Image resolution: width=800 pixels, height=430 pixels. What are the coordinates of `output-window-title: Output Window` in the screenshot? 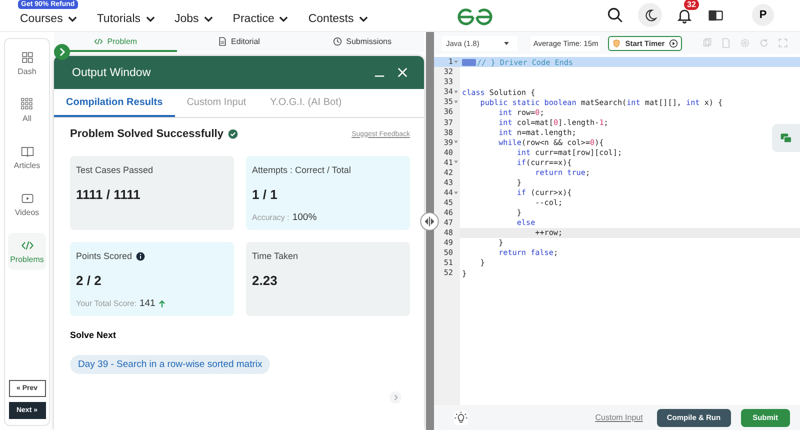 It's located at (111, 72).